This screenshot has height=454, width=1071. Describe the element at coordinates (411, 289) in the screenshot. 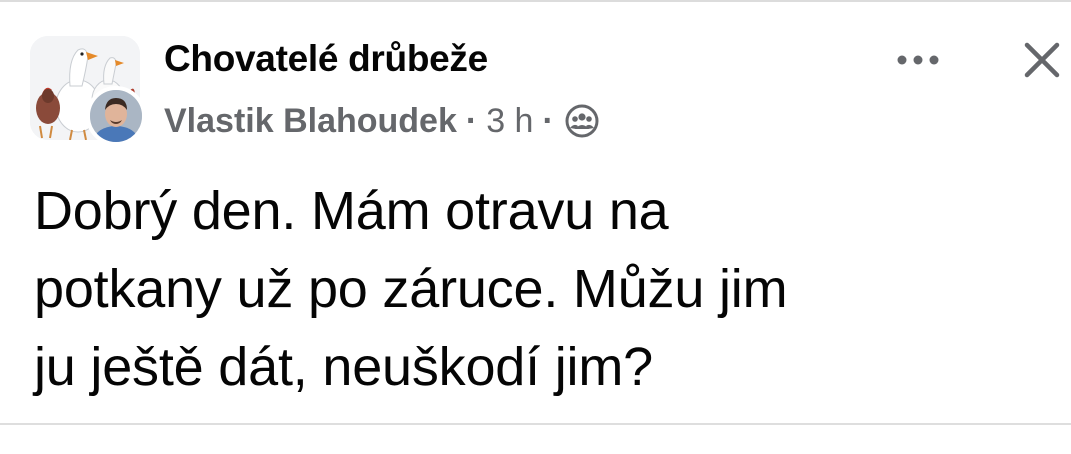

I see `post-text-line: potkany už po záruce. Můžu jim` at that location.